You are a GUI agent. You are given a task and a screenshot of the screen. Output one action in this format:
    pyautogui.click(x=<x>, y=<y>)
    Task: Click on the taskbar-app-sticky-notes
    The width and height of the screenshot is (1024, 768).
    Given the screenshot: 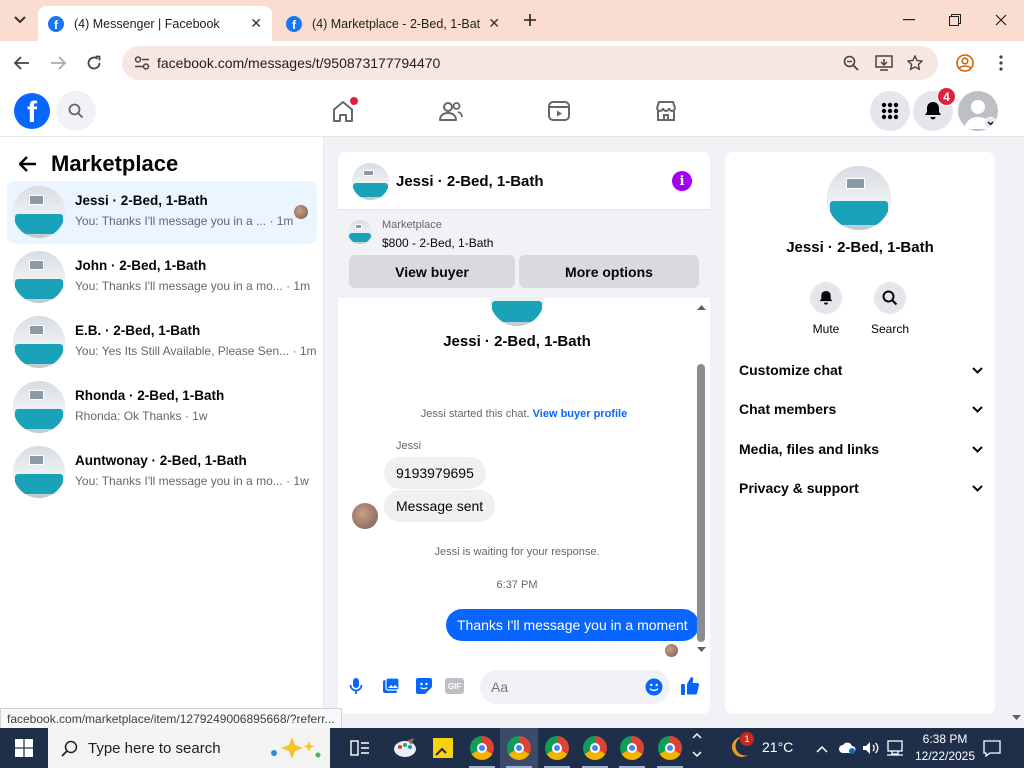 What is the action you would take?
    pyautogui.click(x=443, y=748)
    